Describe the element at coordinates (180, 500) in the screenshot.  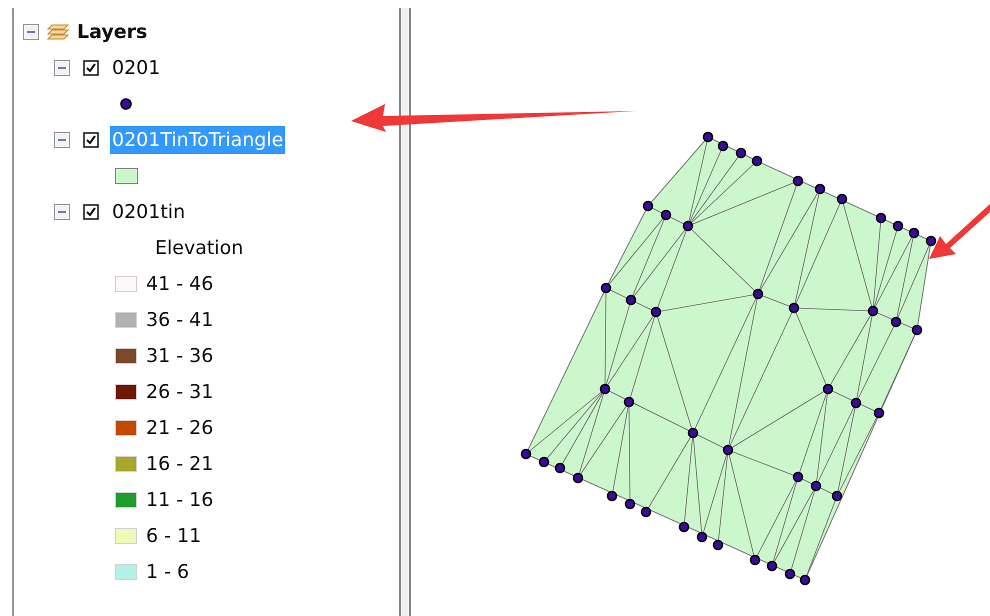
I see `class-range-label: 11 - 16` at that location.